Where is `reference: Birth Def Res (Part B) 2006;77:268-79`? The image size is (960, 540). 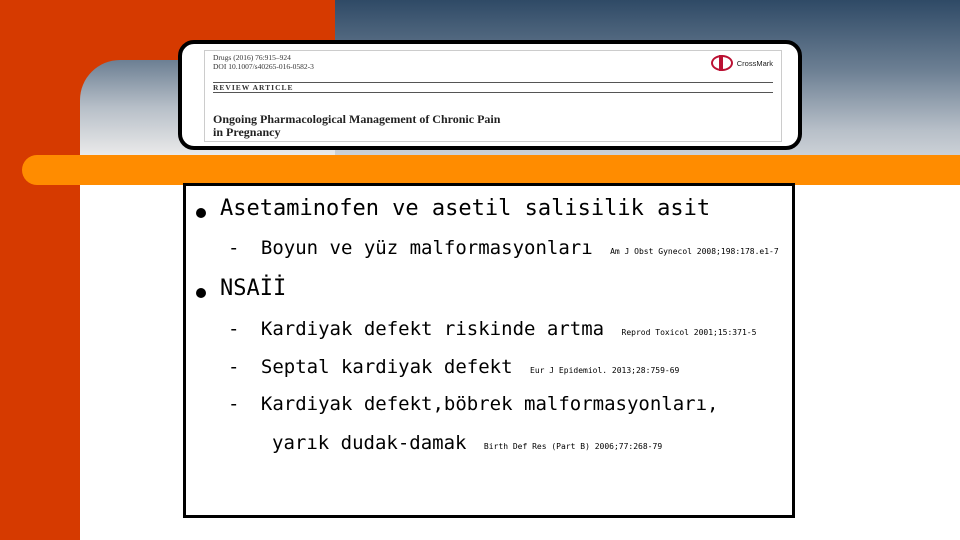
reference: Birth Def Res (Part B) 2006;77:268-79 is located at coordinates (573, 446).